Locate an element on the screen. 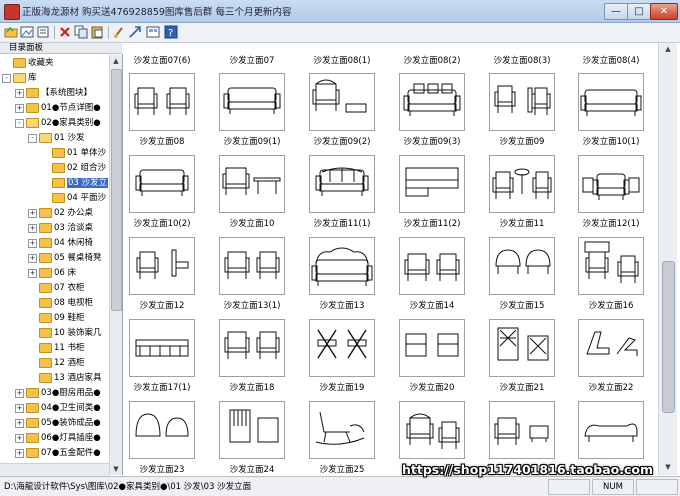  tree-item: 07 衣柜 is located at coordinates (56, 288).